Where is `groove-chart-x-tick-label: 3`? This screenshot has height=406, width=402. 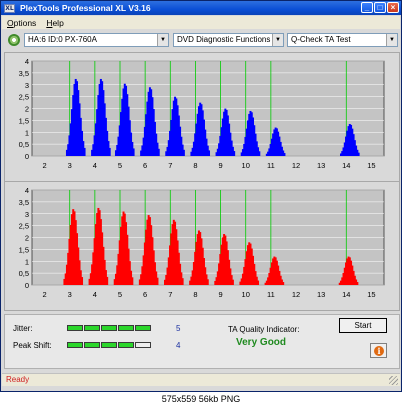
groove-chart-x-tick-label: 3 is located at coordinates (70, 294).